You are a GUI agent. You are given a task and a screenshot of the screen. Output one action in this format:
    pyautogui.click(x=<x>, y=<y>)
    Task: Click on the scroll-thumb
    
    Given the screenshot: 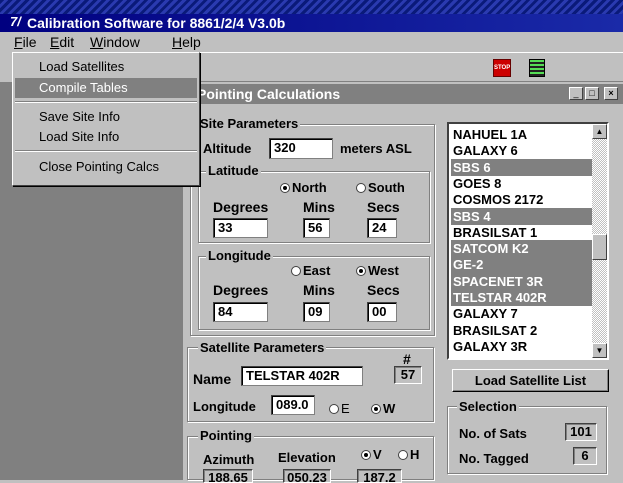 What is the action you would take?
    pyautogui.click(x=599, y=247)
    